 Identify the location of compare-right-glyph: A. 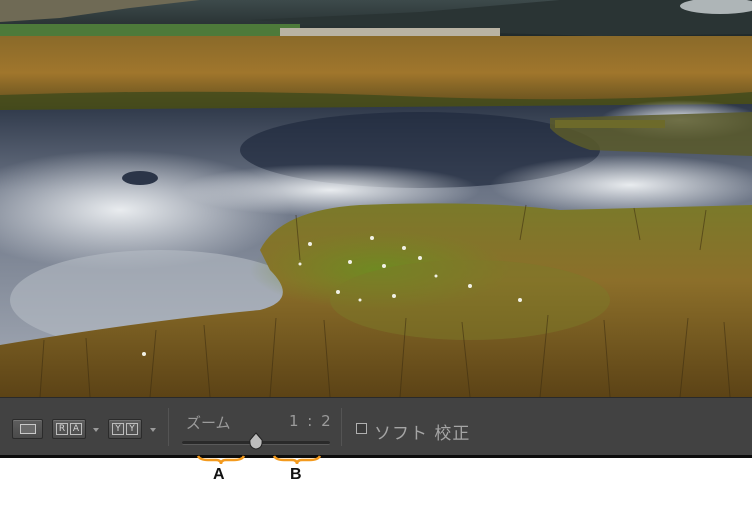
(76, 429).